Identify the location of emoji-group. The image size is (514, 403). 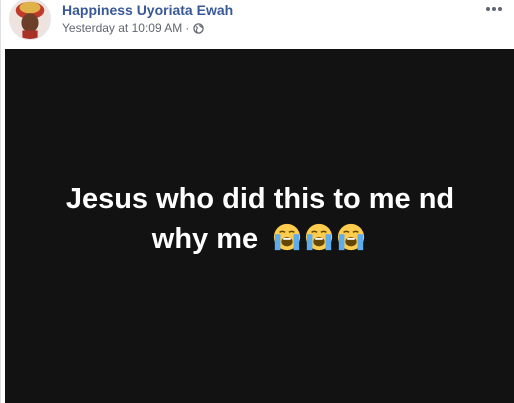
(320, 237).